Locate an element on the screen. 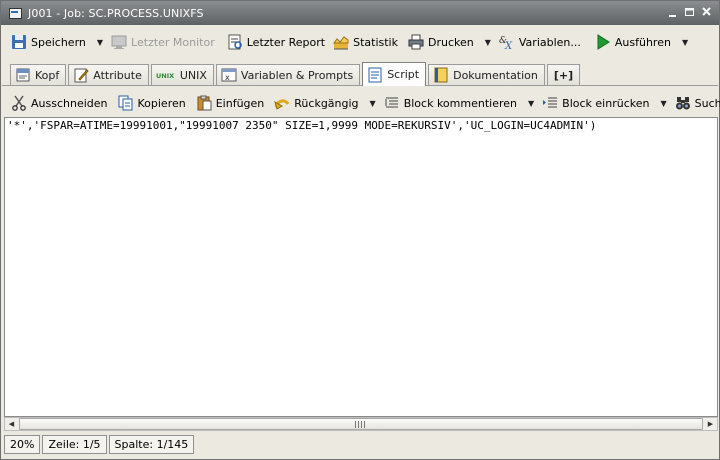  run-icon is located at coordinates (603, 42).